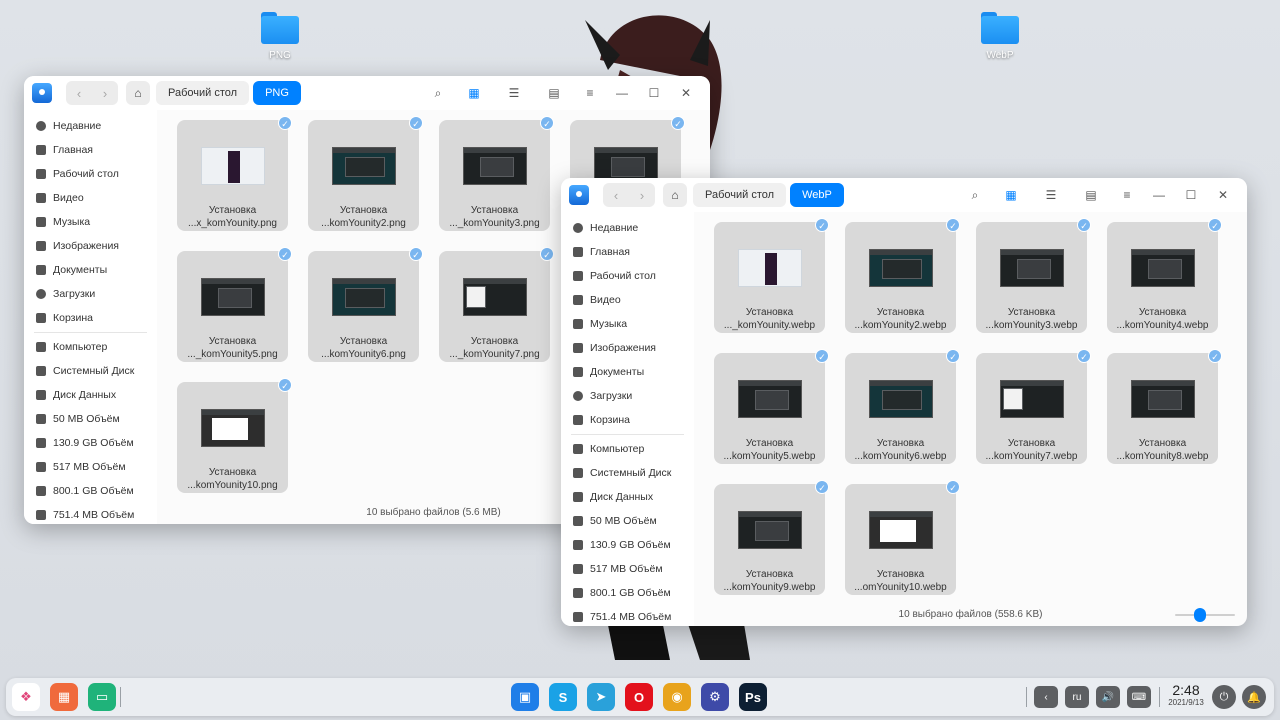  Describe the element at coordinates (817, 195) in the screenshot. I see `breadcrumb-webp: WebP` at that location.